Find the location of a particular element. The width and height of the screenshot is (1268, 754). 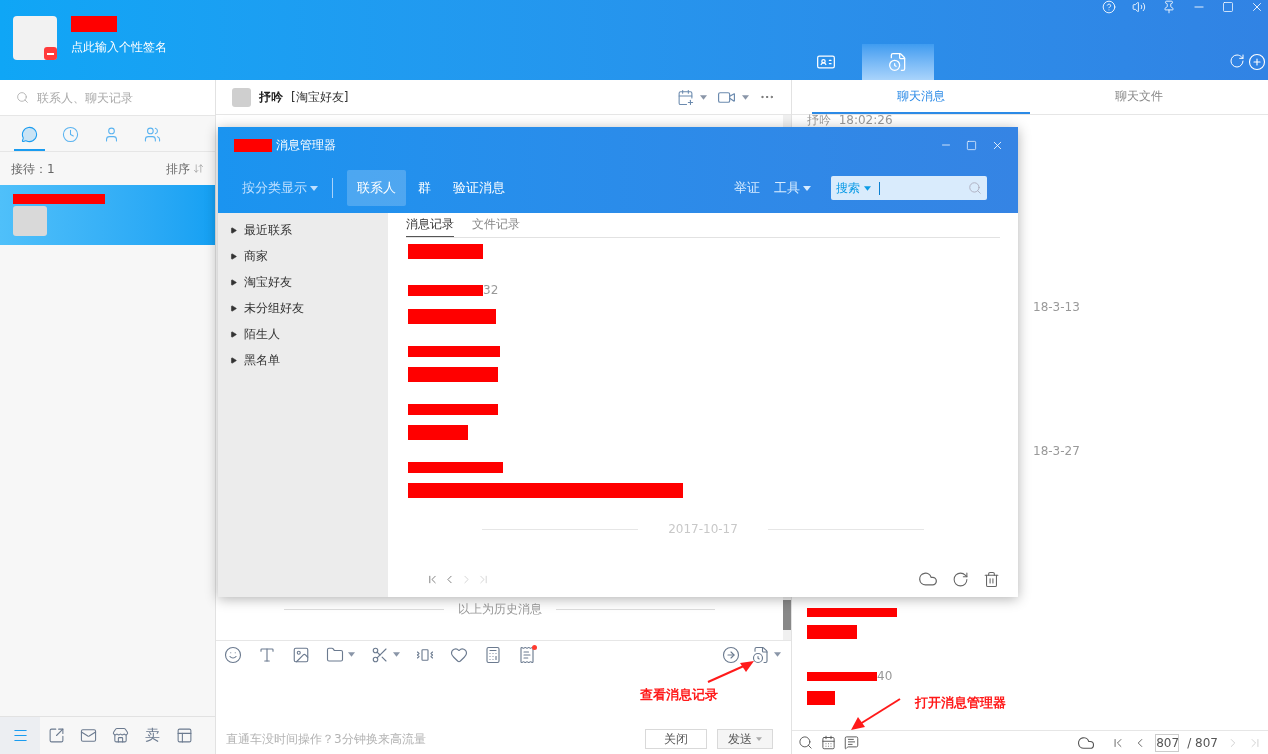

report-link: 举证 is located at coordinates (747, 188).